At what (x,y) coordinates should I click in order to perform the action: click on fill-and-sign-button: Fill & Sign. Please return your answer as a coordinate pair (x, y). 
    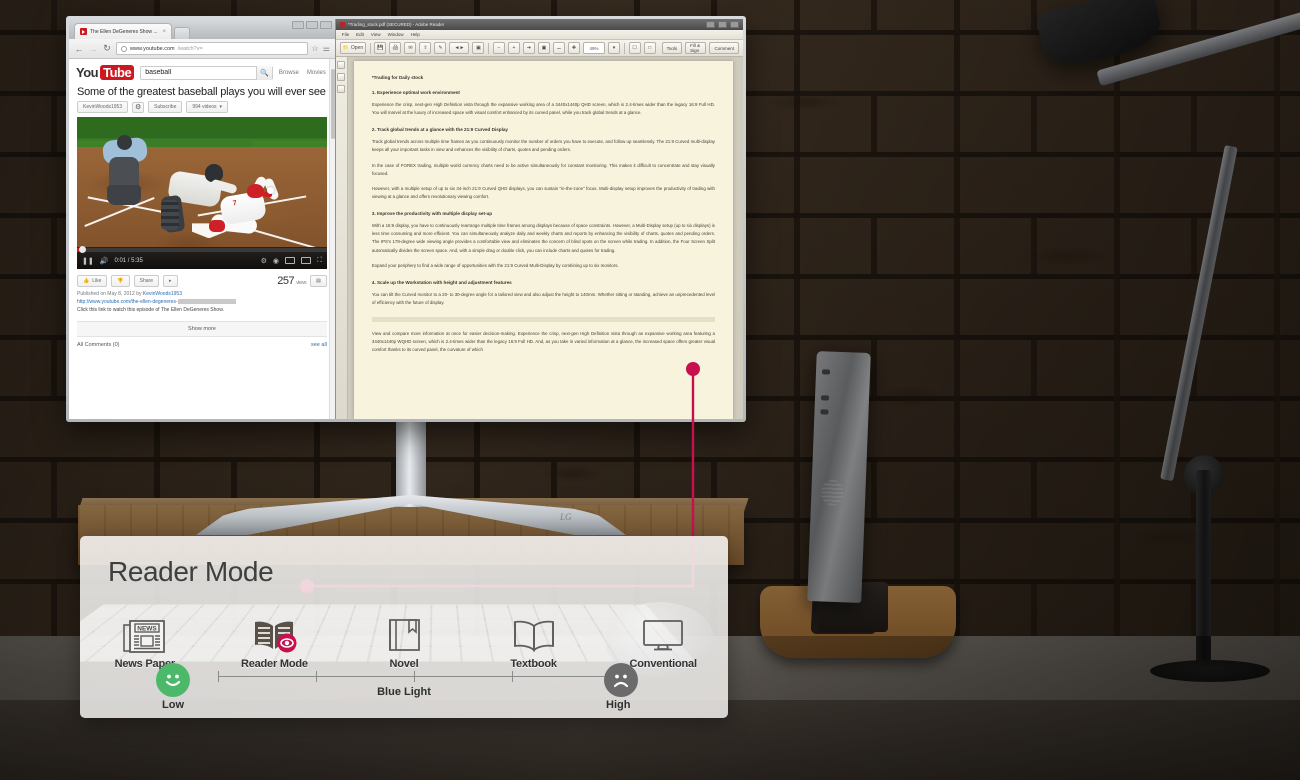
    Looking at the image, I should click on (696, 48).